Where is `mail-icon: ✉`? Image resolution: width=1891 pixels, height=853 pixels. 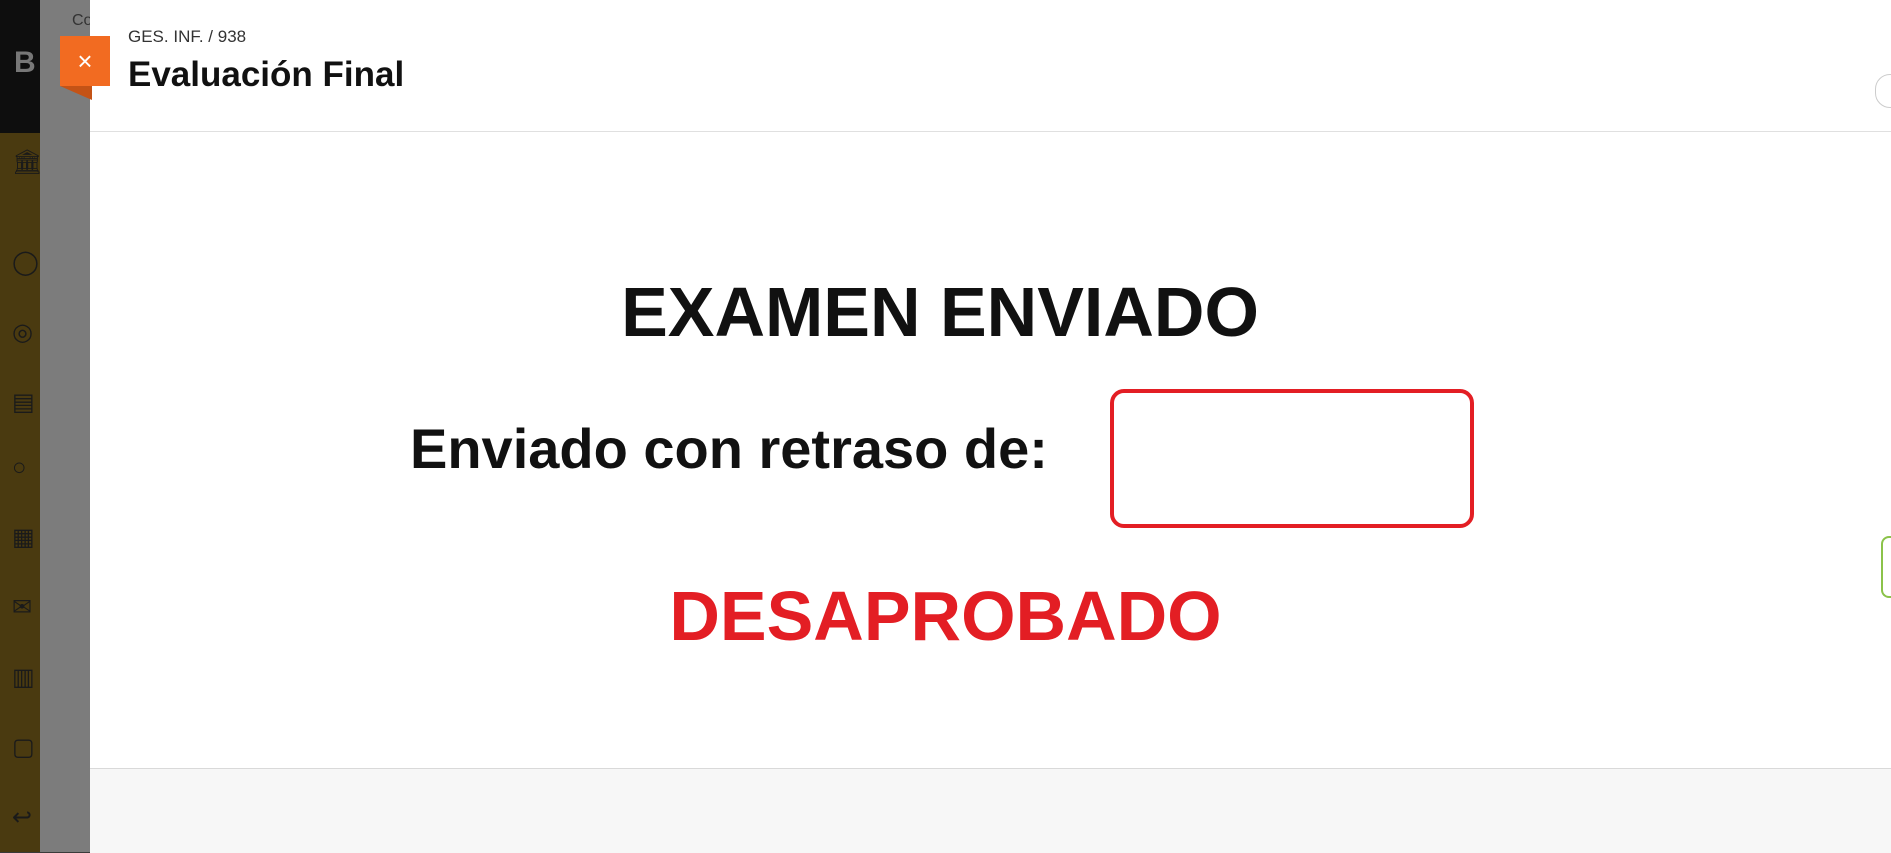
mail-icon: ✉ is located at coordinates (25, 608).